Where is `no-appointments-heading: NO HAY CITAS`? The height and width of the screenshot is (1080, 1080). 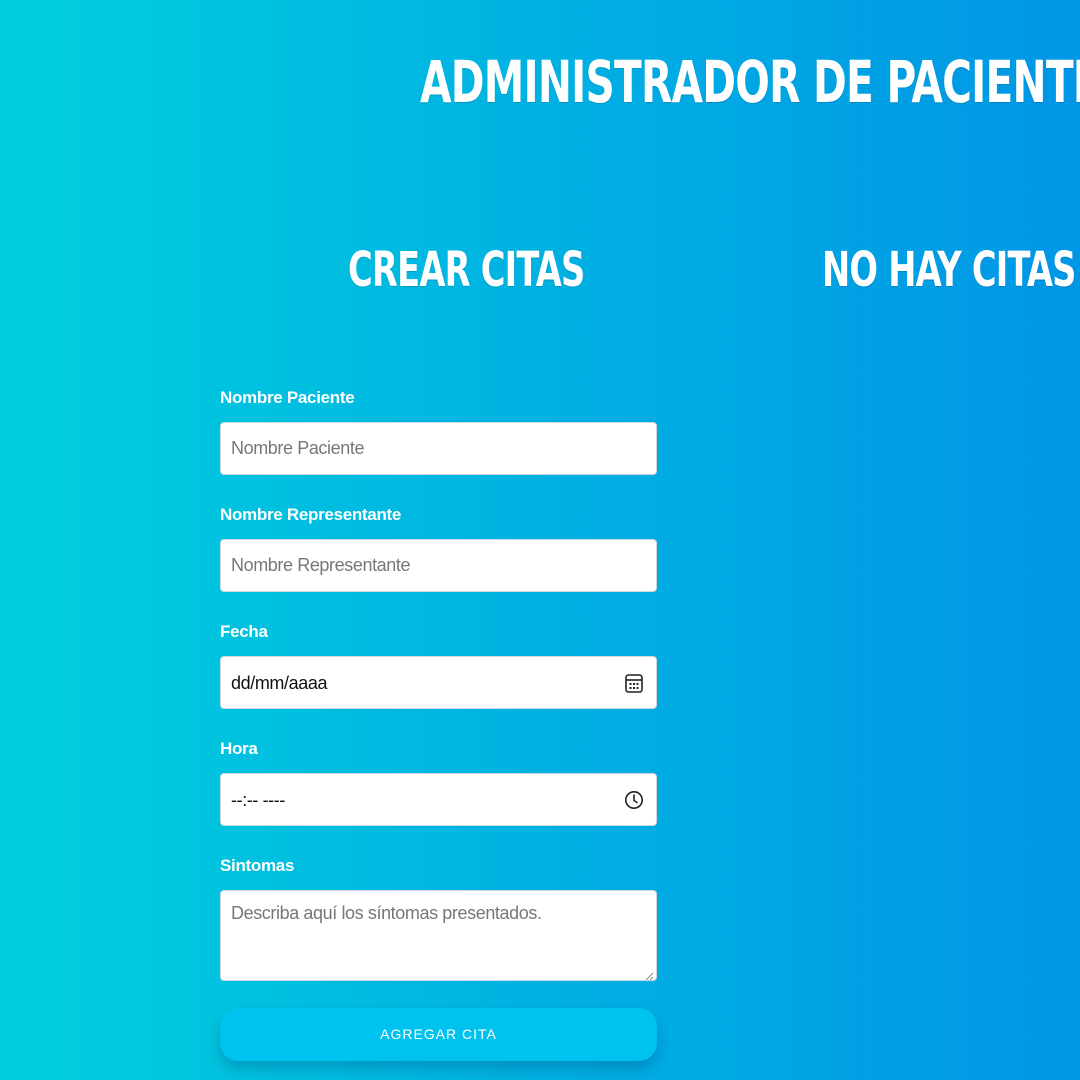
no-appointments-heading: NO HAY CITAS is located at coordinates (949, 270).